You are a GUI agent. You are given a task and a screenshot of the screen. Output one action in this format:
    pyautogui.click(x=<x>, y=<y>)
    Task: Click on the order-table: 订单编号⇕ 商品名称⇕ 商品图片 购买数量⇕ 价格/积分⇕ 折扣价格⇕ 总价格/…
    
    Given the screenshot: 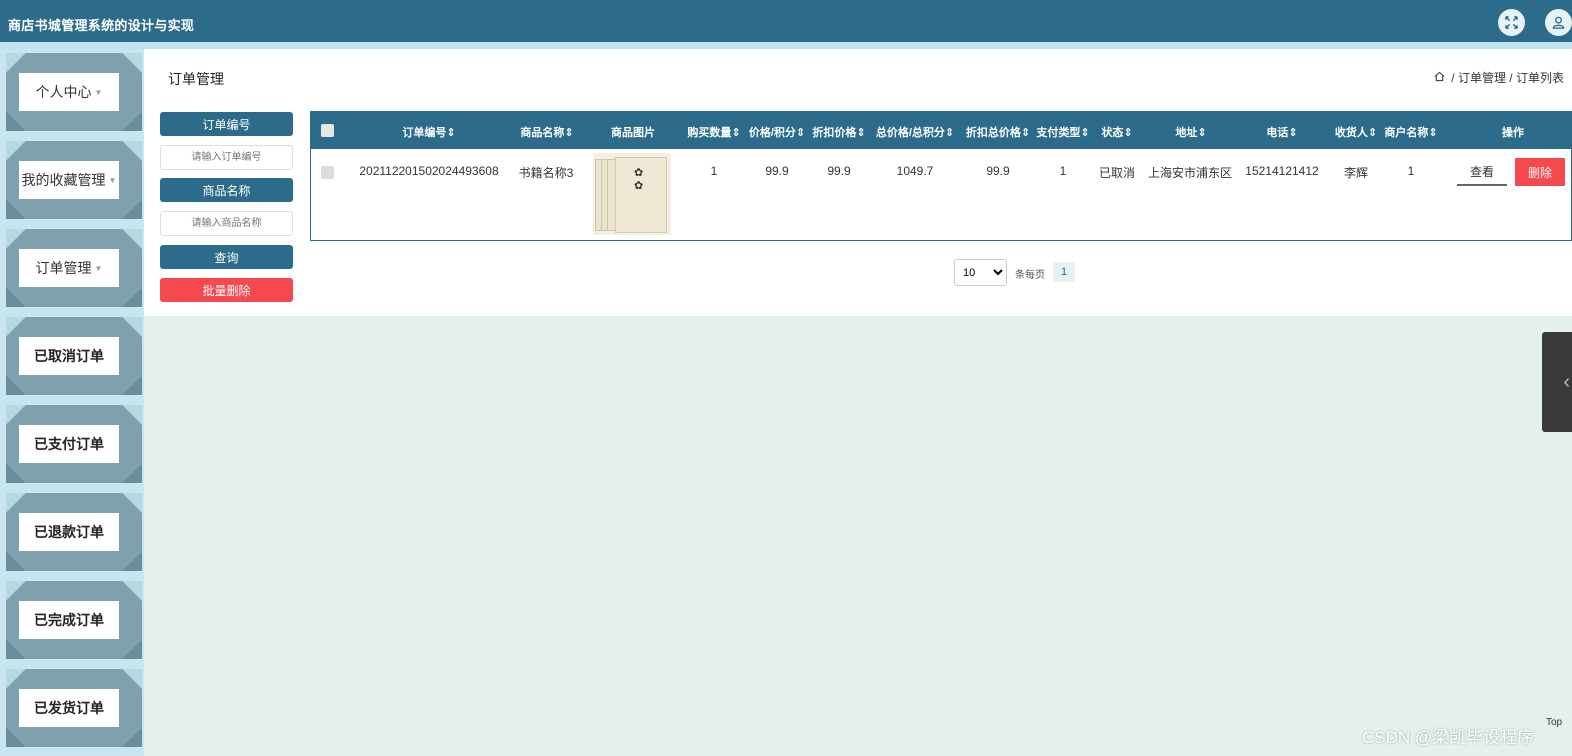 What is the action you would take?
    pyautogui.click(x=941, y=176)
    